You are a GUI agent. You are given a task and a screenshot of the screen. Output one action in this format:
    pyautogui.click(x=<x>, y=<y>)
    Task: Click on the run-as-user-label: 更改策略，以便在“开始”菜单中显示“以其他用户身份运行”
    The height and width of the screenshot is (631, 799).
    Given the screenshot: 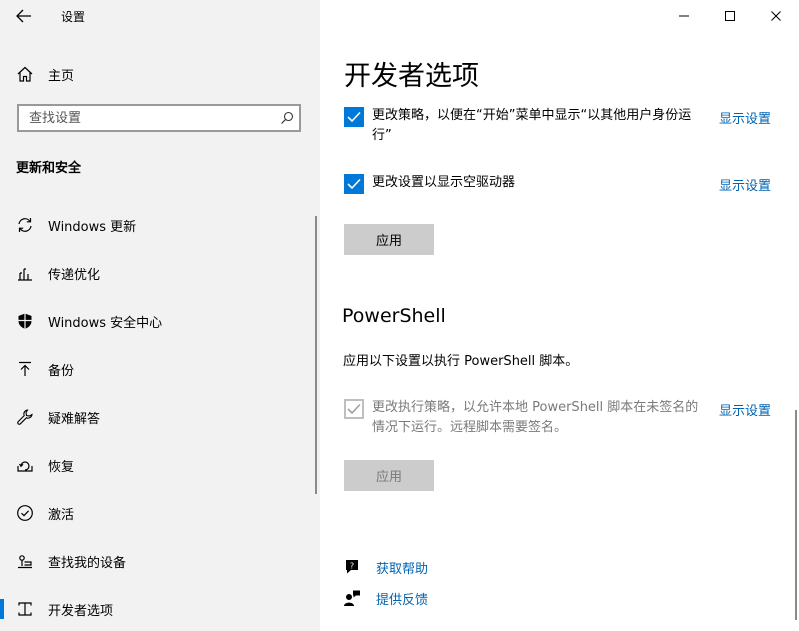 What is the action you would take?
    pyautogui.click(x=532, y=125)
    